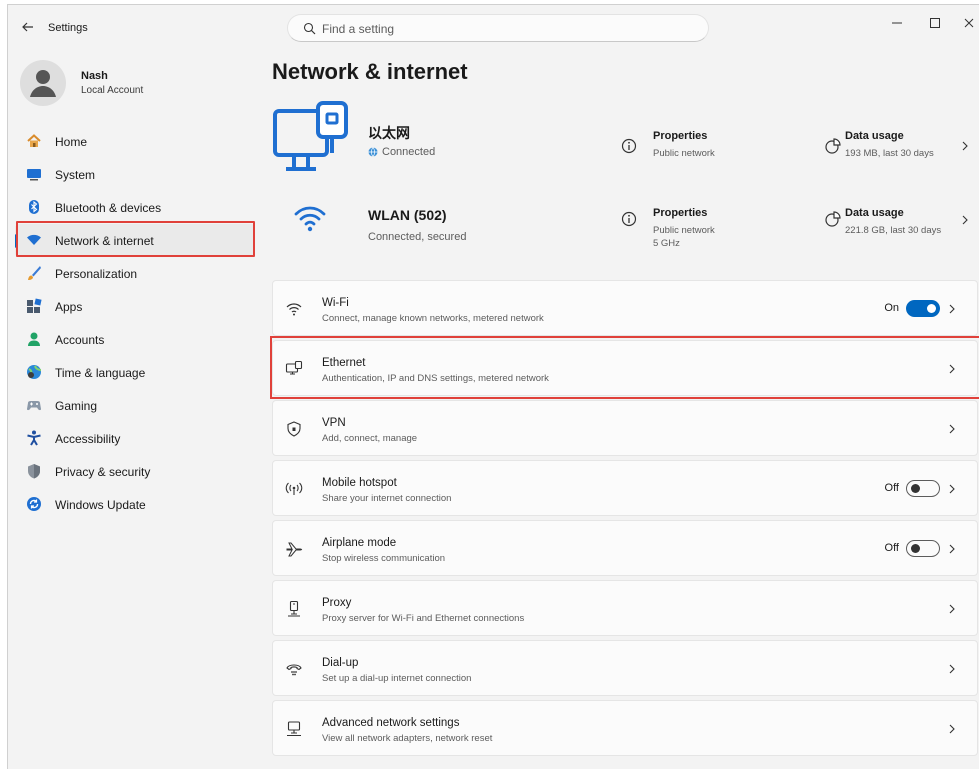  I want to click on close-icon, so click(968, 23).